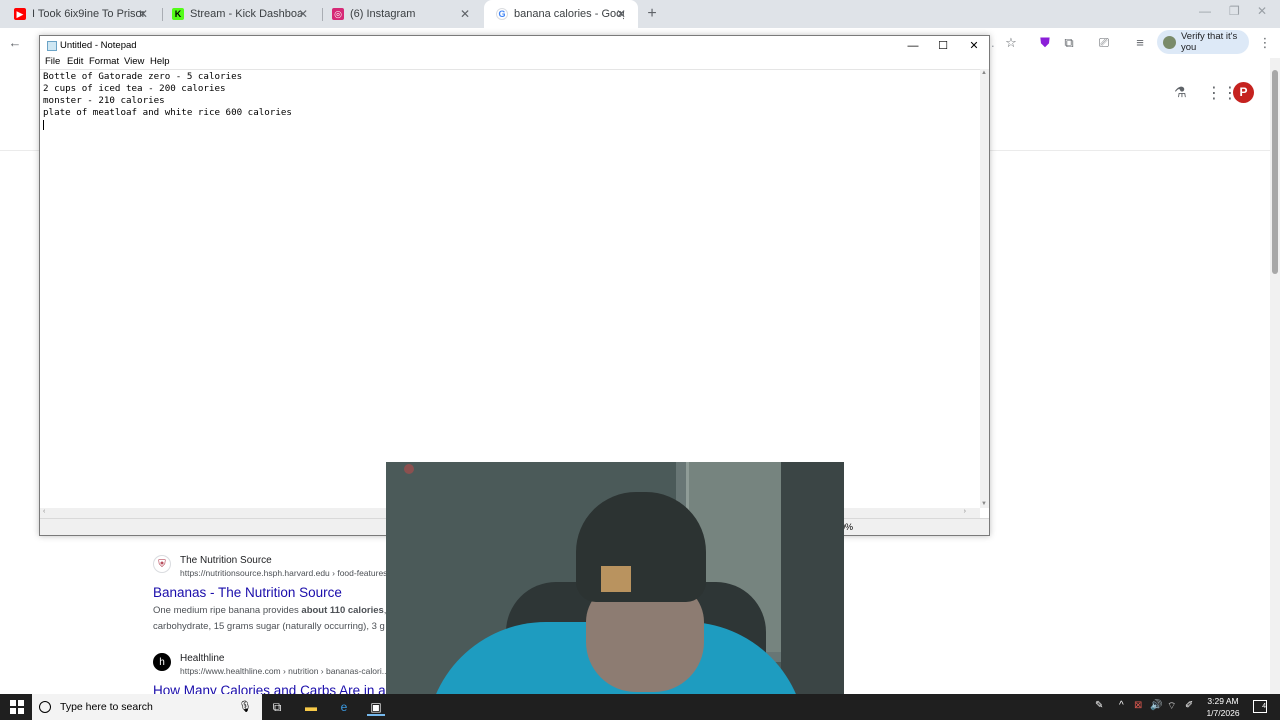  Describe the element at coordinates (104, 61) in the screenshot. I see `menu-format: Format` at that location.